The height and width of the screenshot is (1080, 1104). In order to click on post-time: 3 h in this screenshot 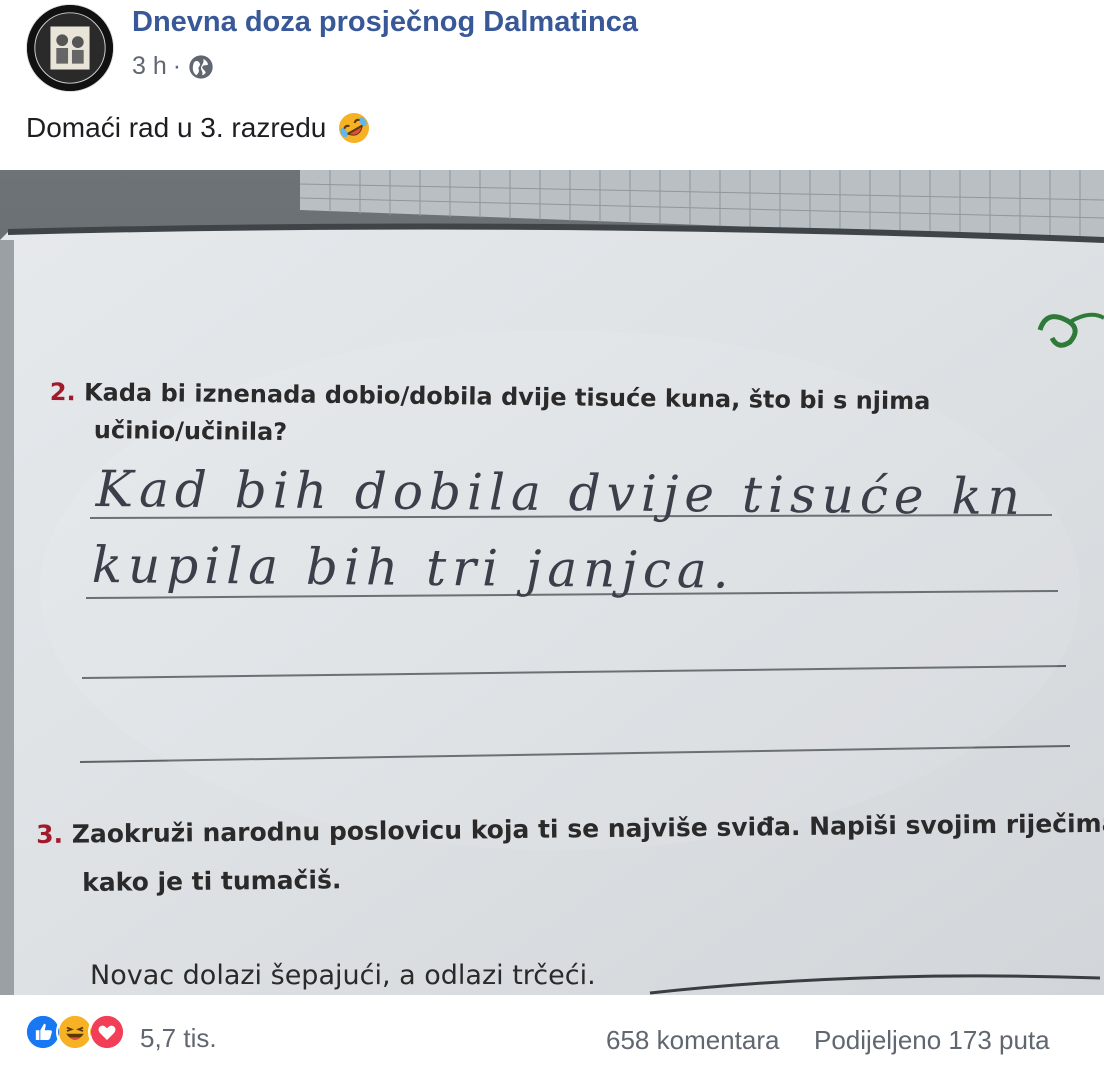, I will do `click(149, 66)`.